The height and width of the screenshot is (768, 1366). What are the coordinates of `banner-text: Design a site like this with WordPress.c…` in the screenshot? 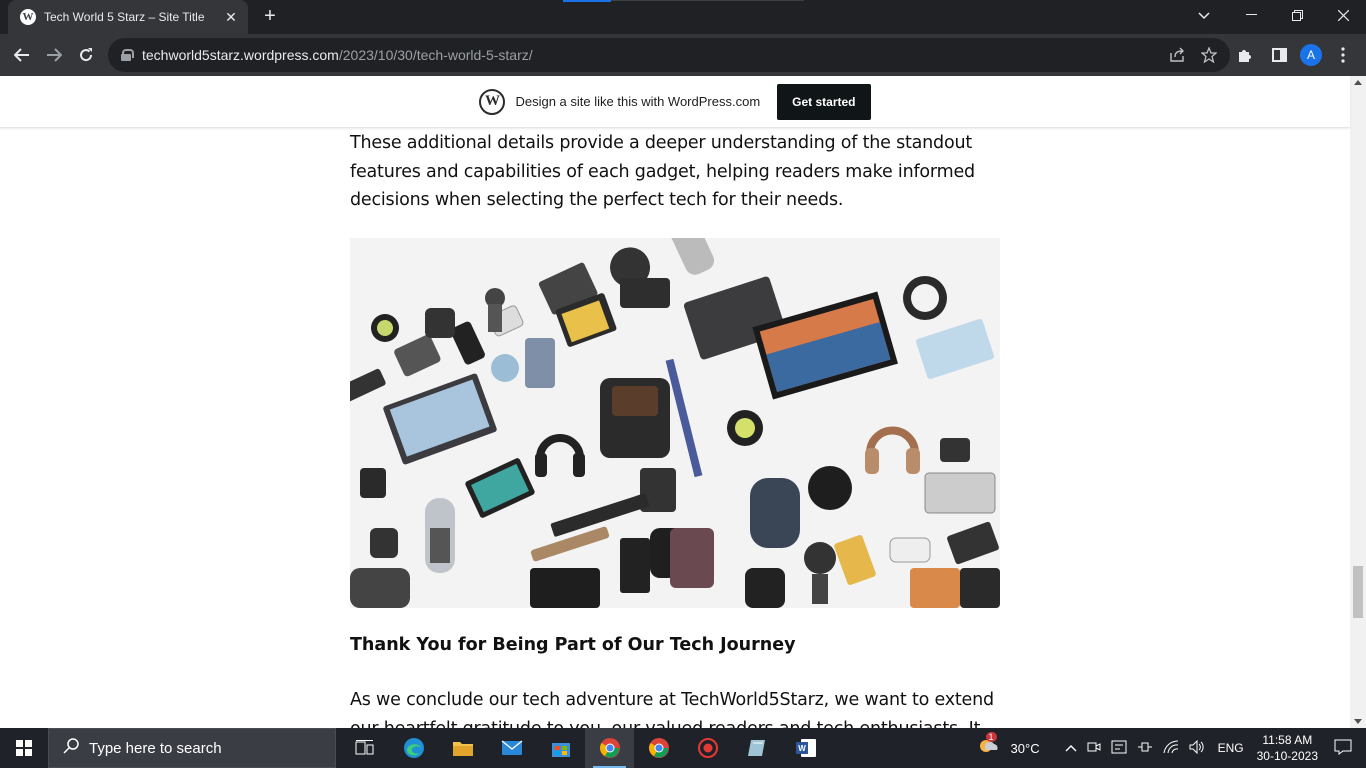 It's located at (637, 101).